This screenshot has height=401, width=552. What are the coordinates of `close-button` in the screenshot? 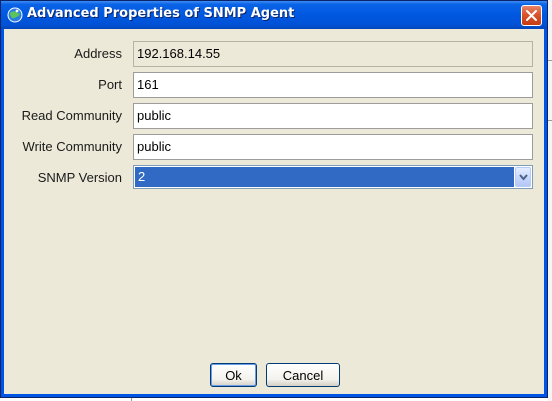 It's located at (531, 15).